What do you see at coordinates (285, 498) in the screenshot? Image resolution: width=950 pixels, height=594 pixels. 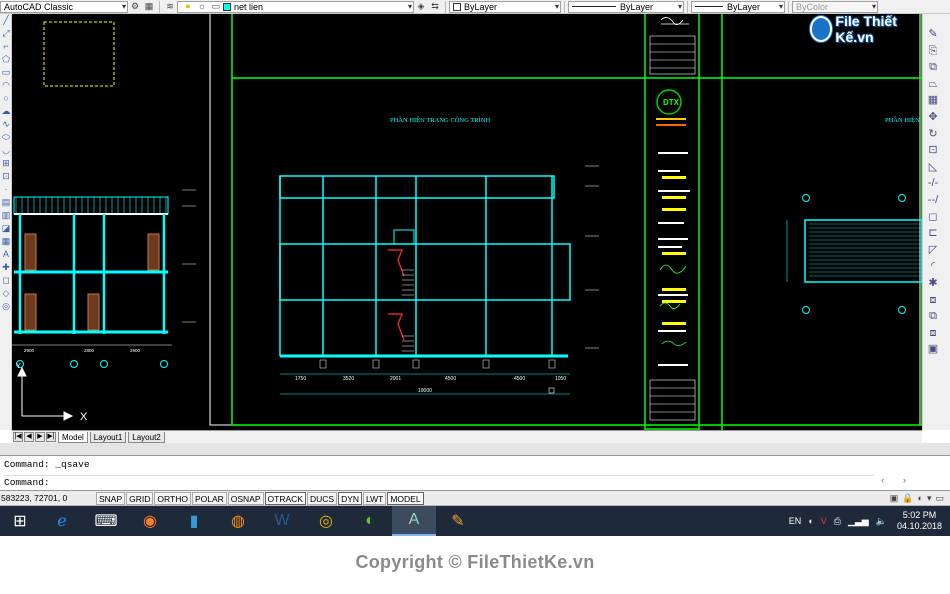 I see `otrack-toggle: OTRACK` at bounding box center [285, 498].